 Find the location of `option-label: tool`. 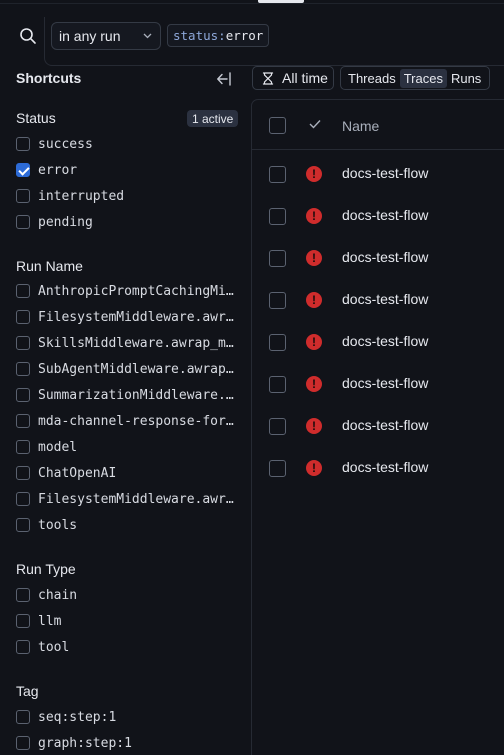

option-label: tool is located at coordinates (54, 647).